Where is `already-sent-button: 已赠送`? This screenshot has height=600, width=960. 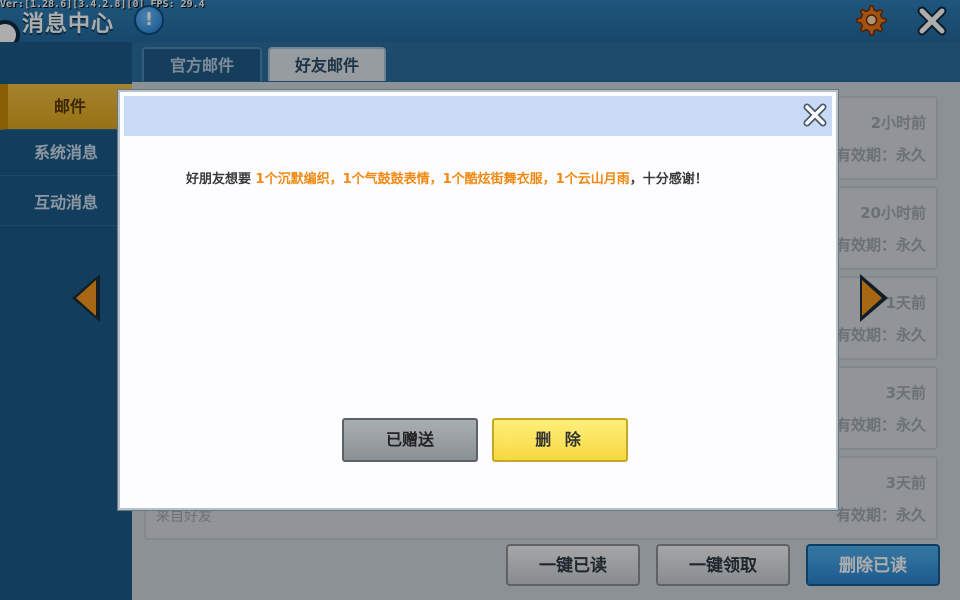 already-sent-button: 已赠送 is located at coordinates (410, 440).